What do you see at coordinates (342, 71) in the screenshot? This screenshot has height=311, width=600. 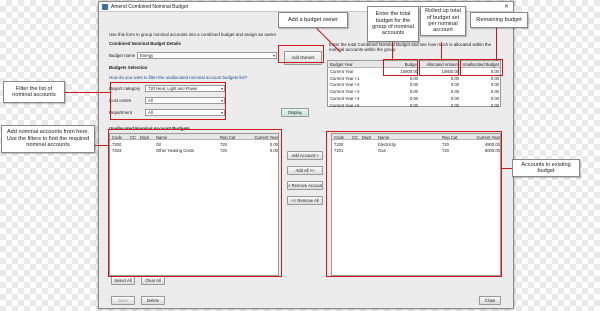 I see `summary-year: Current Year` at bounding box center [342, 71].